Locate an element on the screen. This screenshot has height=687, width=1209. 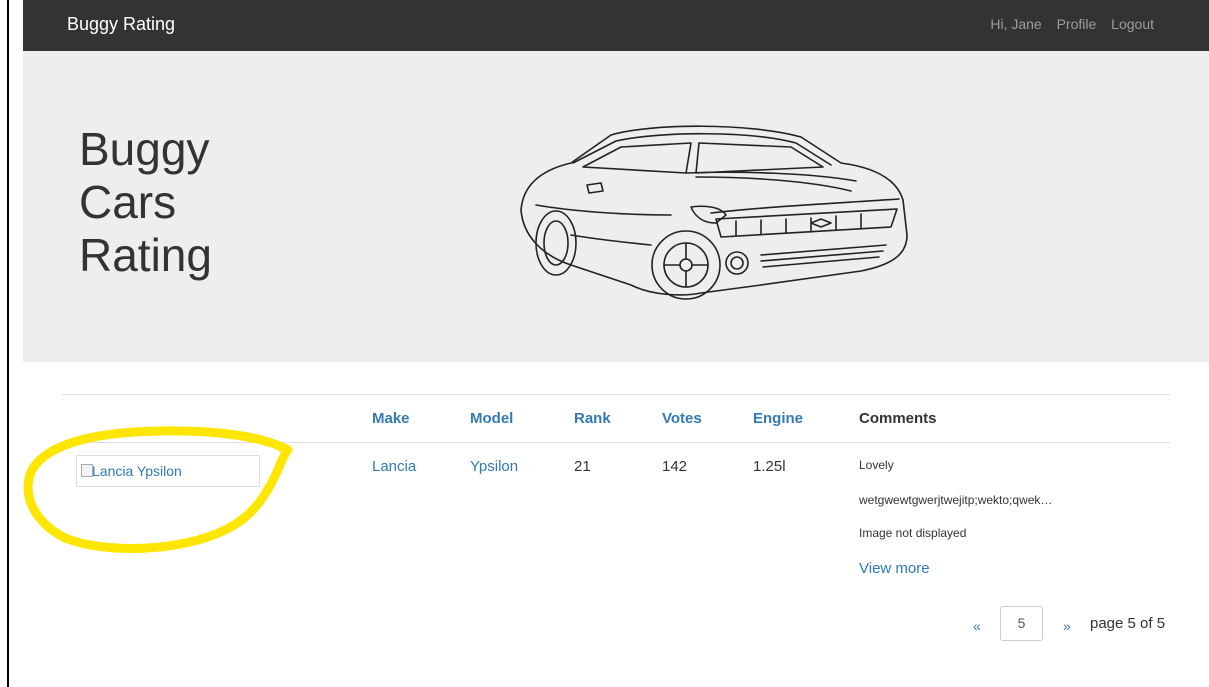
hero-title-line-3: Rating is located at coordinates (145, 255).